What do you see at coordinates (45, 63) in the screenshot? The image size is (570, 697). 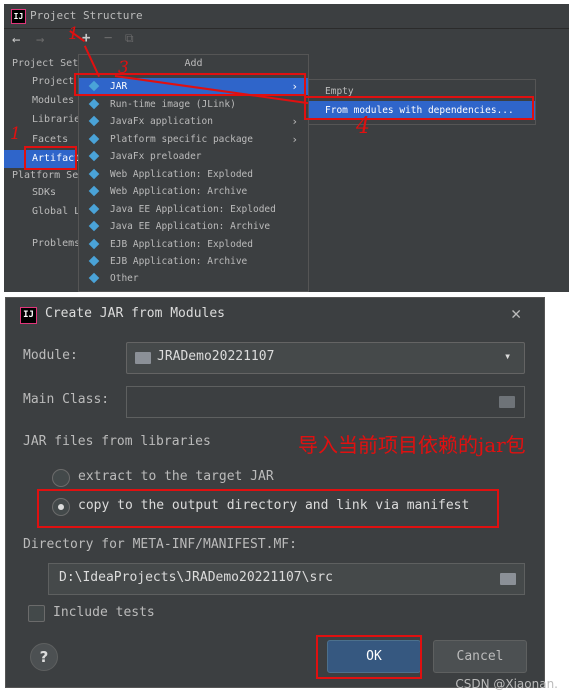 I see `project-settings-label: Project Set` at bounding box center [45, 63].